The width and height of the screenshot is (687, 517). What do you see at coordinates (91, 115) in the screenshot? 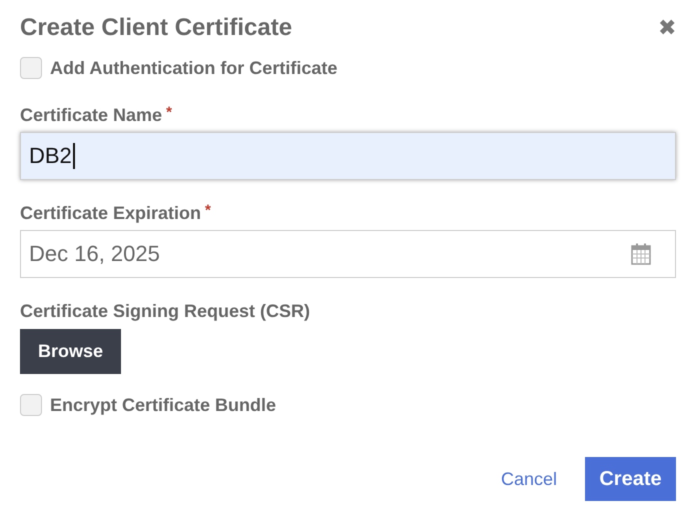
I see `field-label: Certificate Name` at bounding box center [91, 115].